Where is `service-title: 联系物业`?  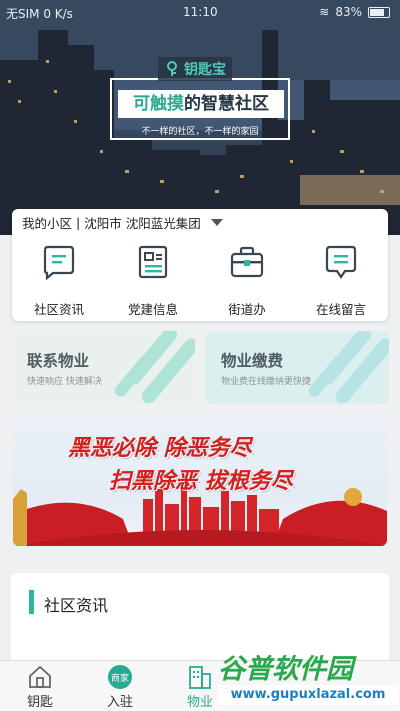 service-title: 联系物业 is located at coordinates (58, 361).